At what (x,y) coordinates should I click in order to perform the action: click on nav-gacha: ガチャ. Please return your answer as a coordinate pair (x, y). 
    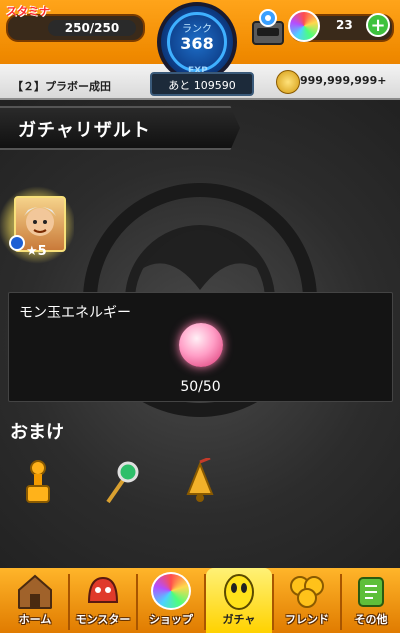
    Looking at the image, I should click on (239, 600).